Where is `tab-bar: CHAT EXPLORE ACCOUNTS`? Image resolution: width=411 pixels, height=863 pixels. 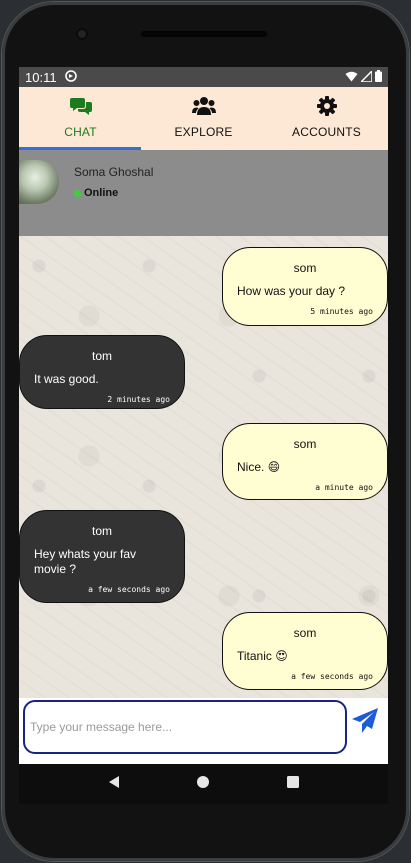
tab-bar: CHAT EXPLORE ACCOUNTS is located at coordinates (203, 118).